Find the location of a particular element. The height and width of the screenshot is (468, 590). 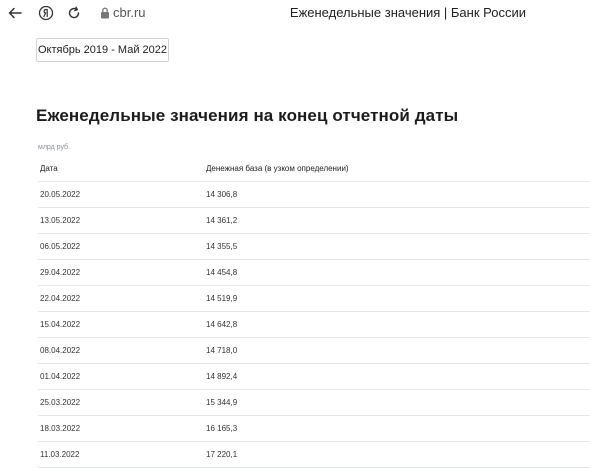

page-tab-title: Еженедельные значения | Банк России is located at coordinates (407, 12).